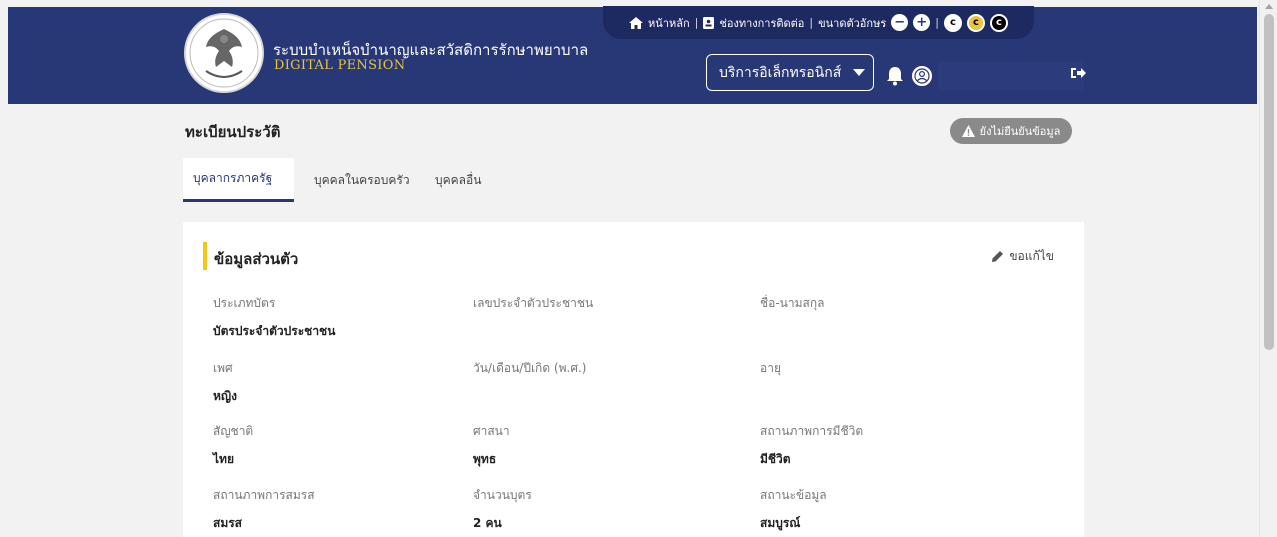 This screenshot has width=1277, height=537. What do you see at coordinates (975, 22) in the screenshot?
I see `contrast-yellow-button: c` at bounding box center [975, 22].